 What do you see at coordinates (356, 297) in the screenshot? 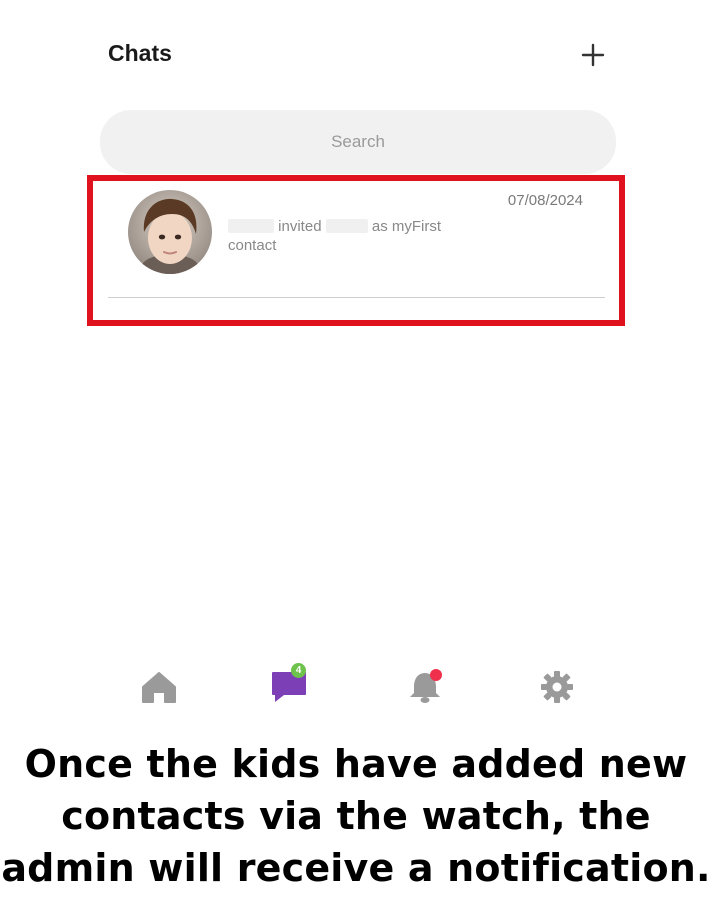
I see `divider` at bounding box center [356, 297].